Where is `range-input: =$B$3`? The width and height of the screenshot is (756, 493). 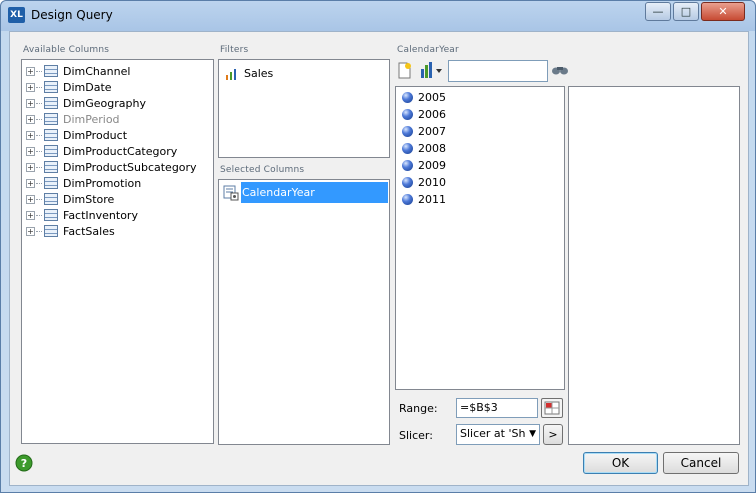 range-input: =$B$3 is located at coordinates (497, 408).